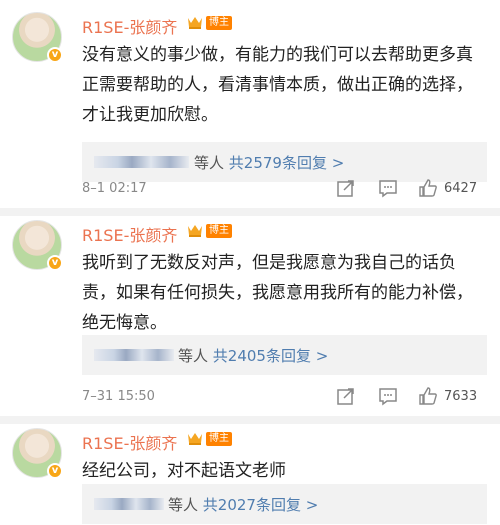 The width and height of the screenshot is (500, 525). I want to click on reply-summary: 等人 共2027条回复 >, so click(284, 504).